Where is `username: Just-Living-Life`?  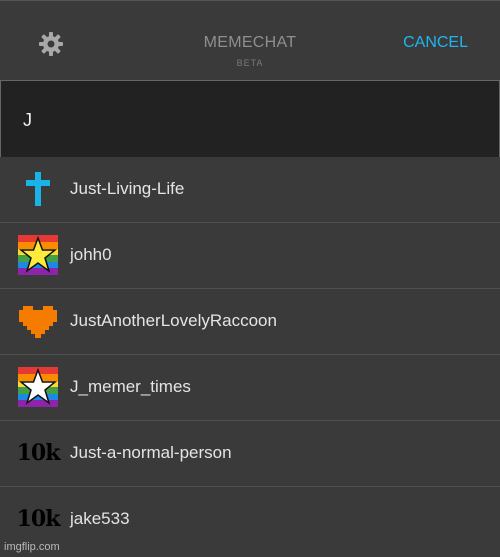
username: Just-Living-Life is located at coordinates (127, 188).